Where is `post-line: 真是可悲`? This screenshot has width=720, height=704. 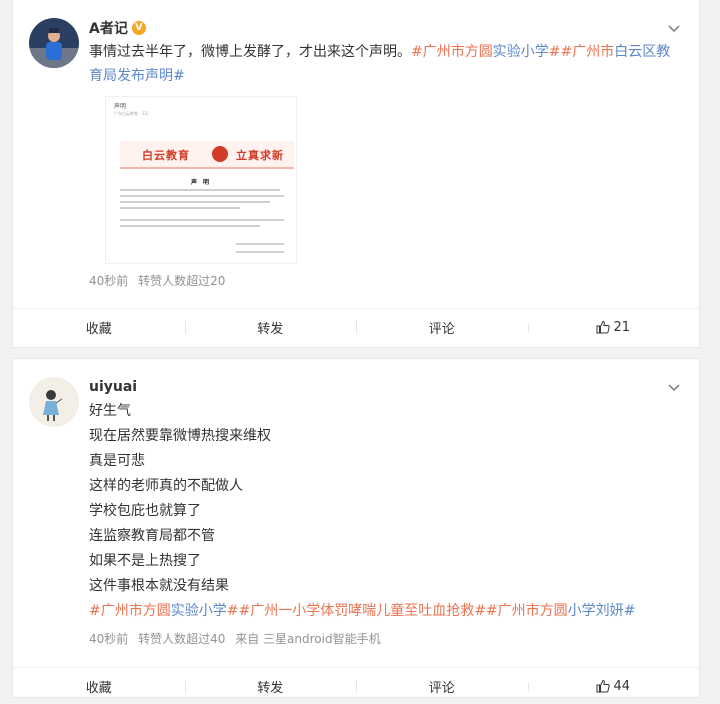
post-line: 真是可悲 is located at coordinates (117, 461).